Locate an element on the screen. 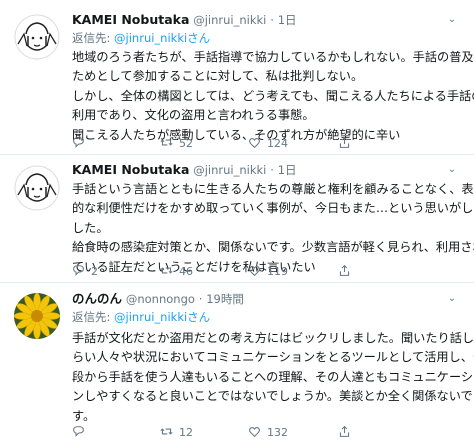  retweet-button: 52 is located at coordinates (176, 144).